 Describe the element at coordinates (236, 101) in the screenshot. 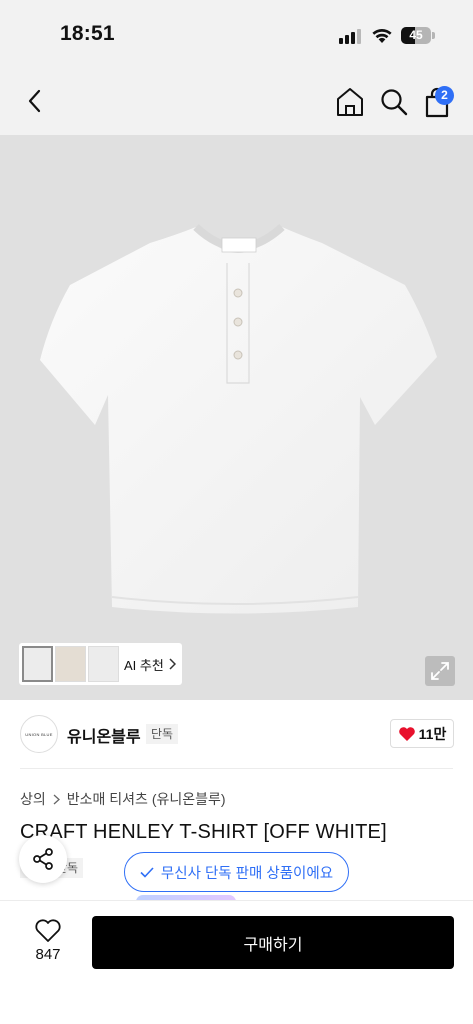

I see `top-nav` at that location.